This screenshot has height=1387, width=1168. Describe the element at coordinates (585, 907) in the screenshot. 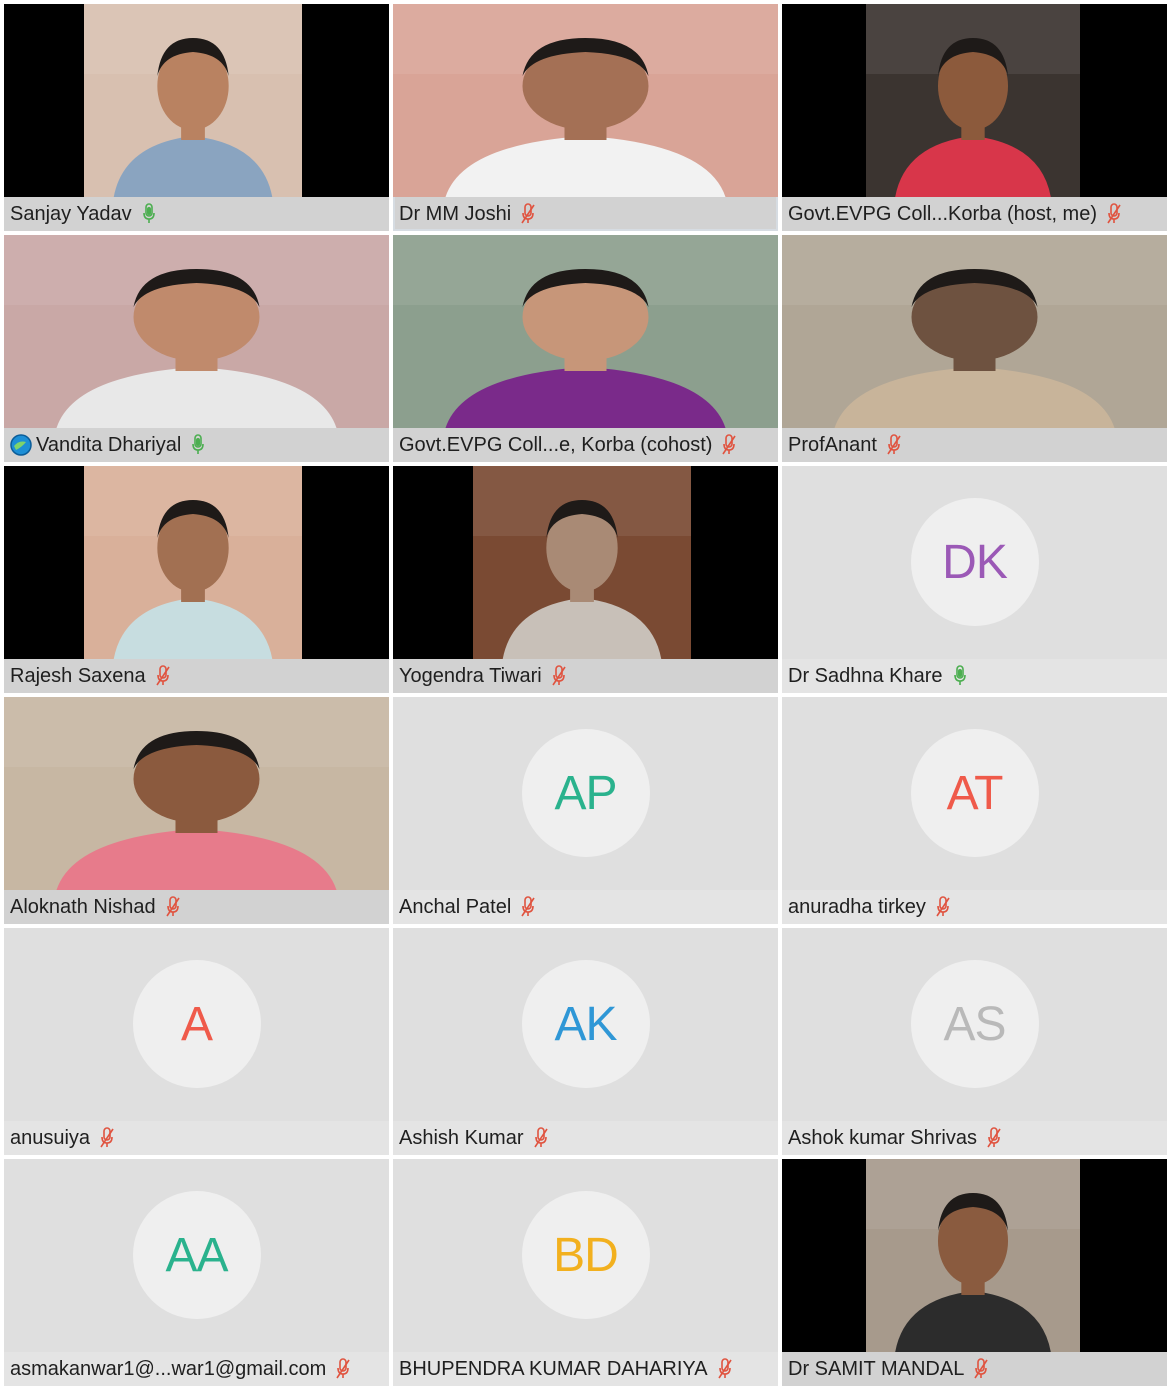

I see `participant-name-bar: Anchal Patel` at that location.